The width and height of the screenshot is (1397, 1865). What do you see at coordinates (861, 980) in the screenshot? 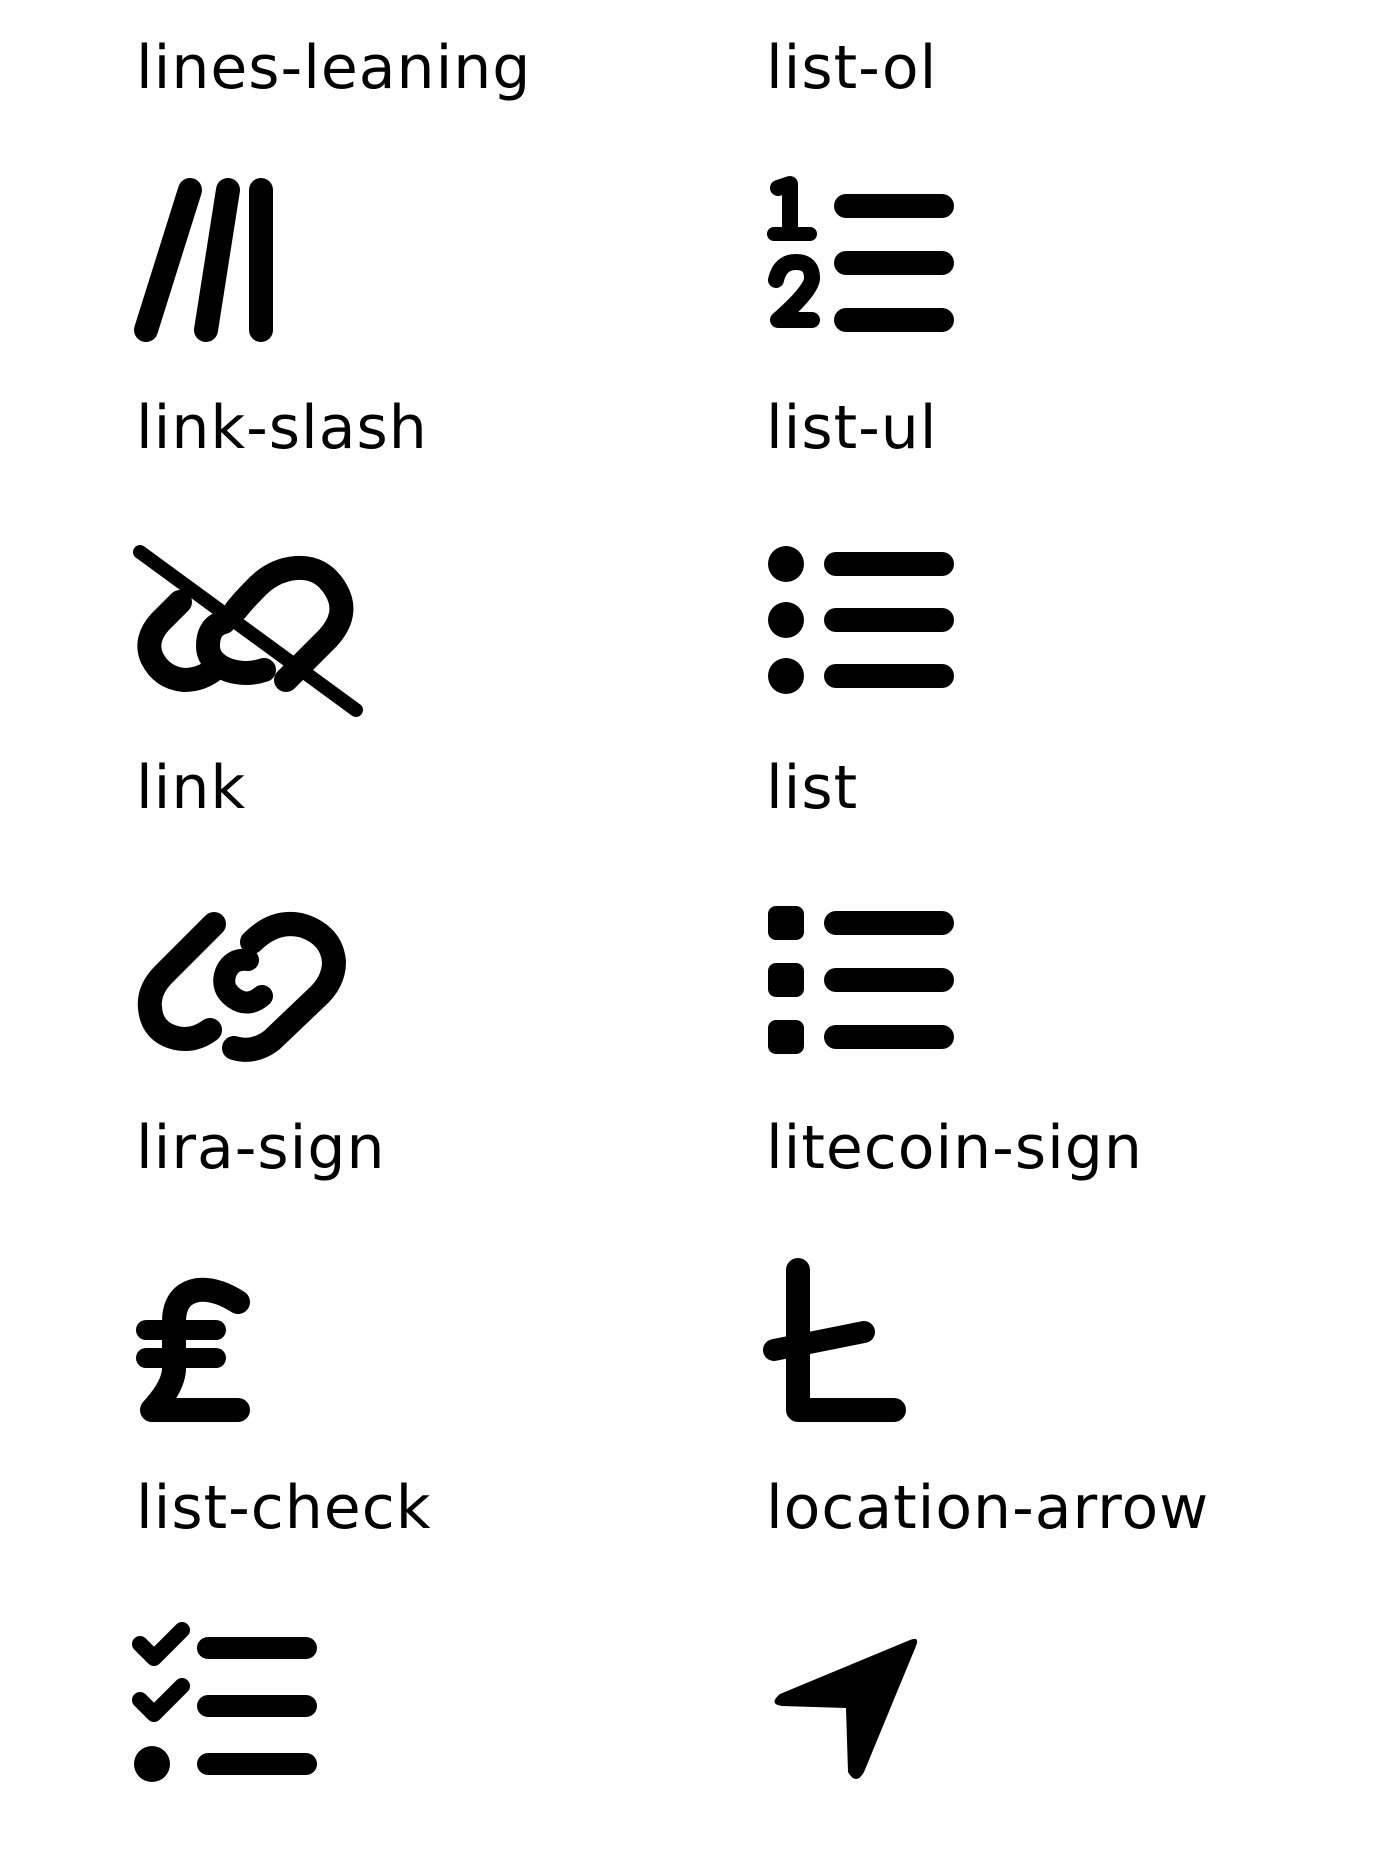
I see `list-icon` at bounding box center [861, 980].